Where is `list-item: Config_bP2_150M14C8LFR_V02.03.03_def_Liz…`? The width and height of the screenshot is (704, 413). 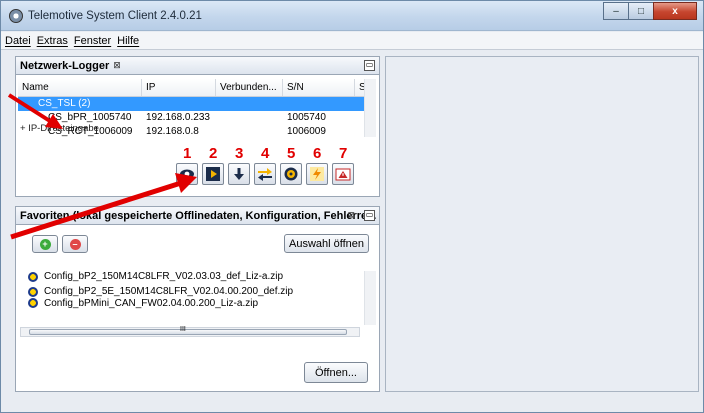 list-item: Config_bP2_150M14C8LFR_V02.03.03_def_Liz… is located at coordinates (188, 276).